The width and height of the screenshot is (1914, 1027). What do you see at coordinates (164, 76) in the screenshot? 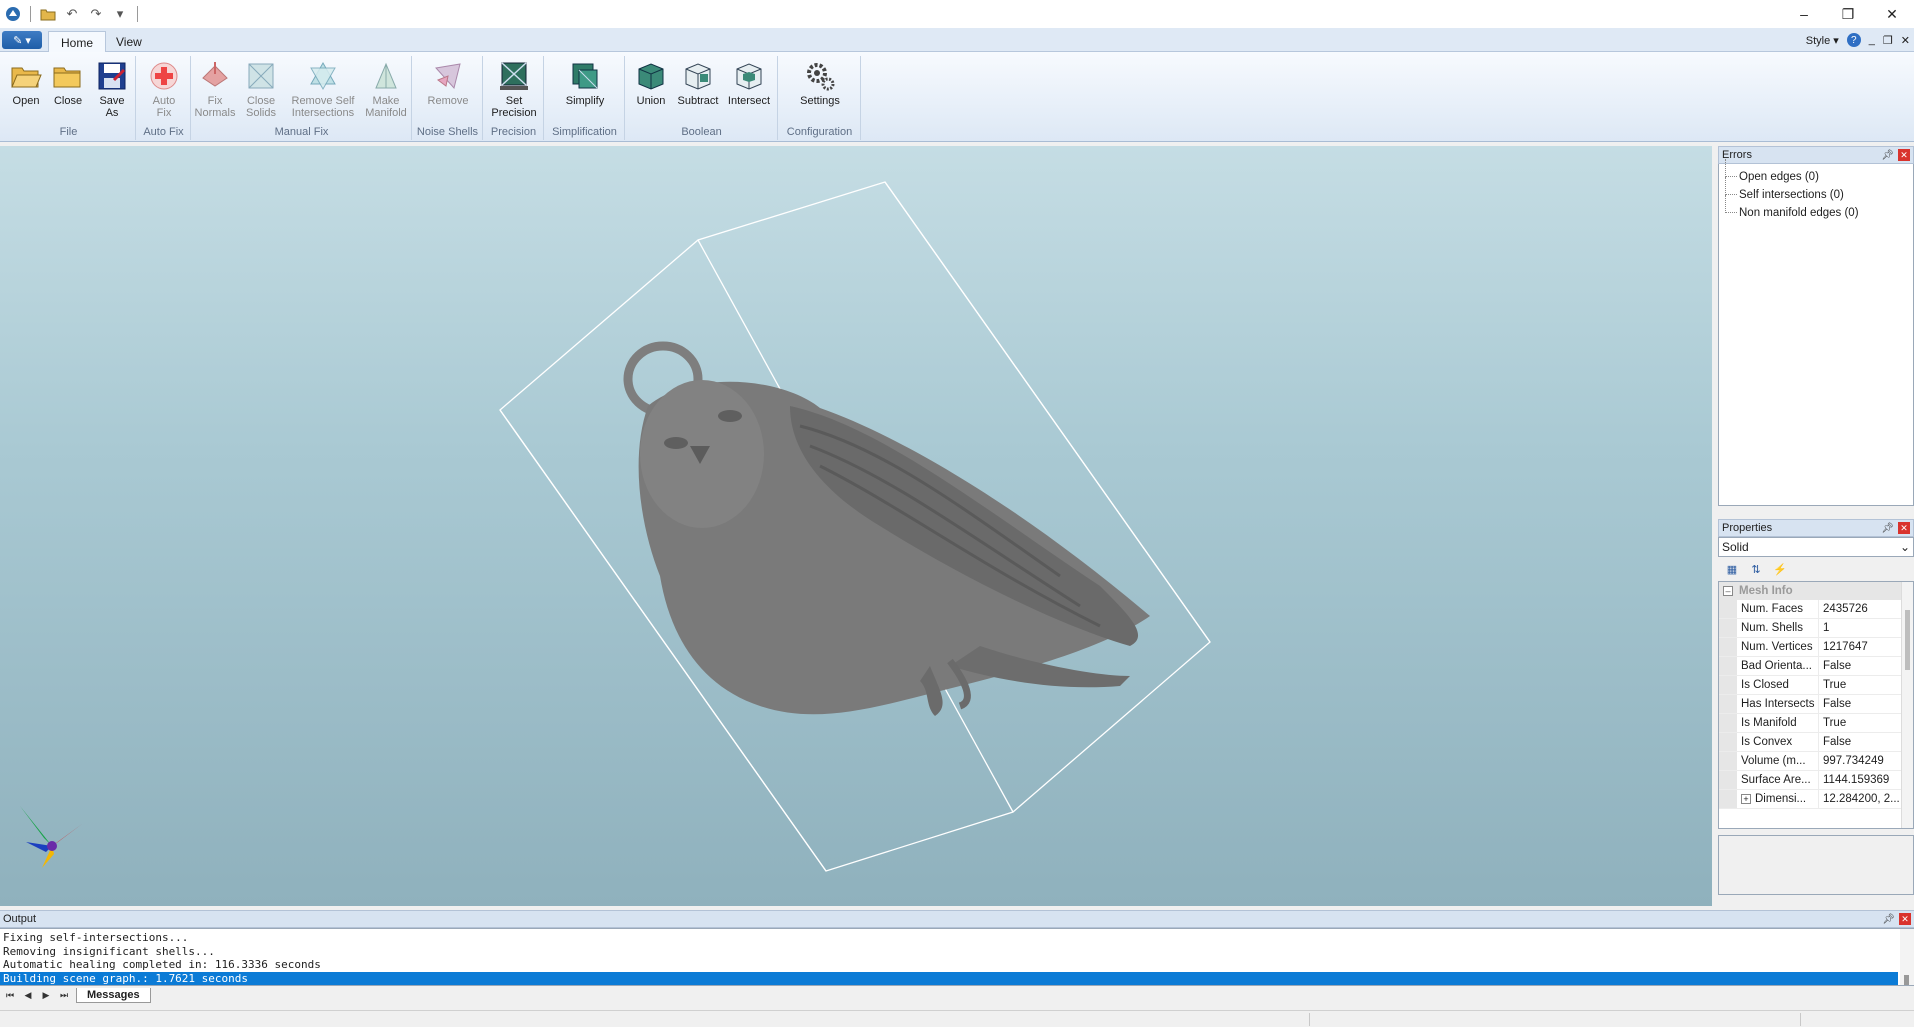
I see `auto-fix-icon` at bounding box center [164, 76].